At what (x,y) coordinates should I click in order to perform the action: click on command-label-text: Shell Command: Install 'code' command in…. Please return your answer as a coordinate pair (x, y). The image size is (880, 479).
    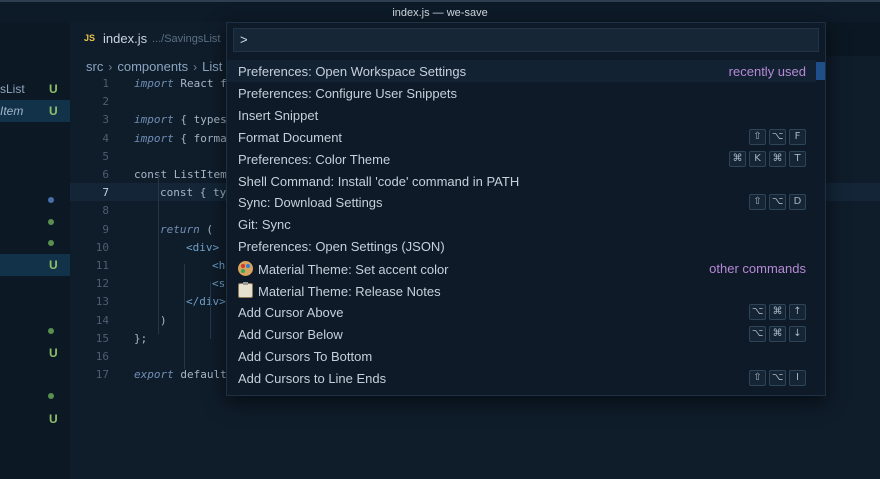
    Looking at the image, I should click on (379, 181).